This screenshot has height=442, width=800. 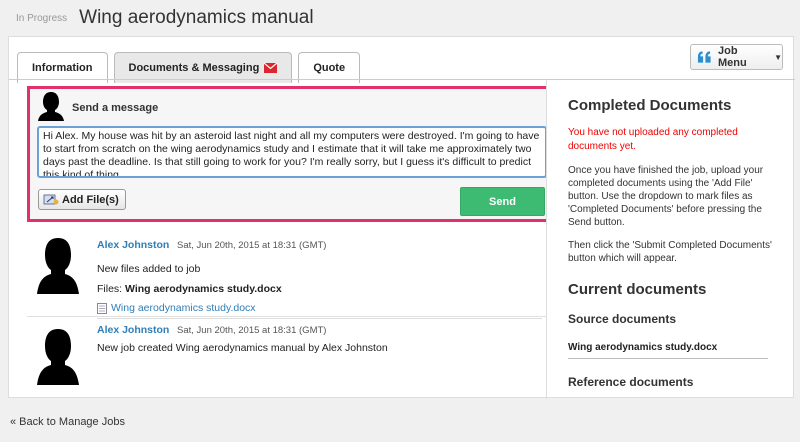 I want to click on file-link: Wing aerodynamics study.docx, so click(x=176, y=308).